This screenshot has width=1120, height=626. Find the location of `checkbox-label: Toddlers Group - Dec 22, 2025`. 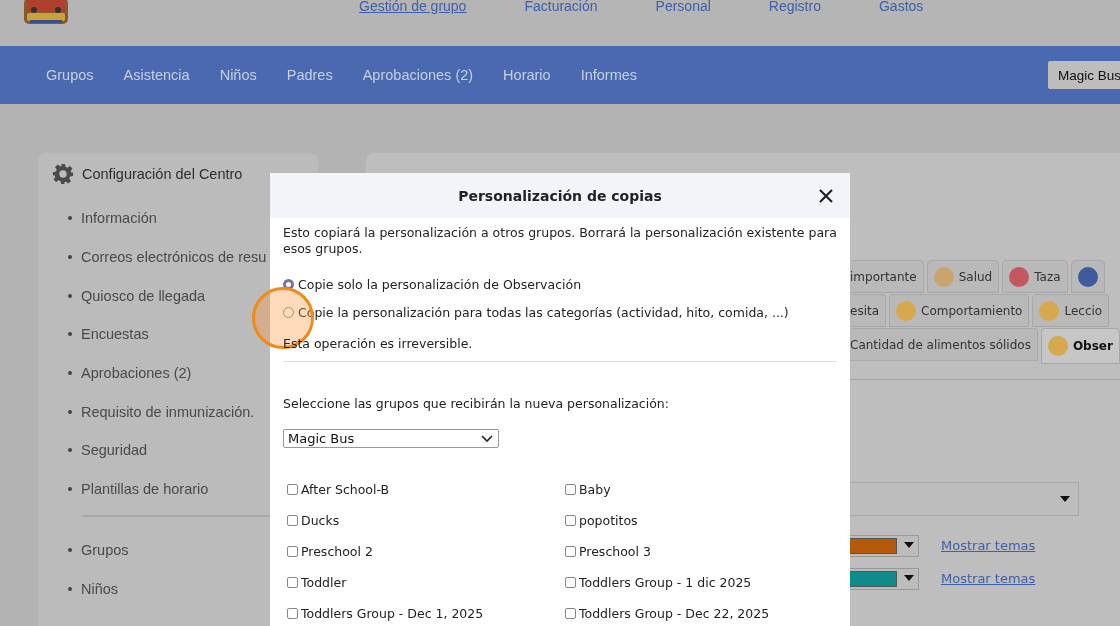

checkbox-label: Toddlers Group - Dec 22, 2025 is located at coordinates (674, 613).